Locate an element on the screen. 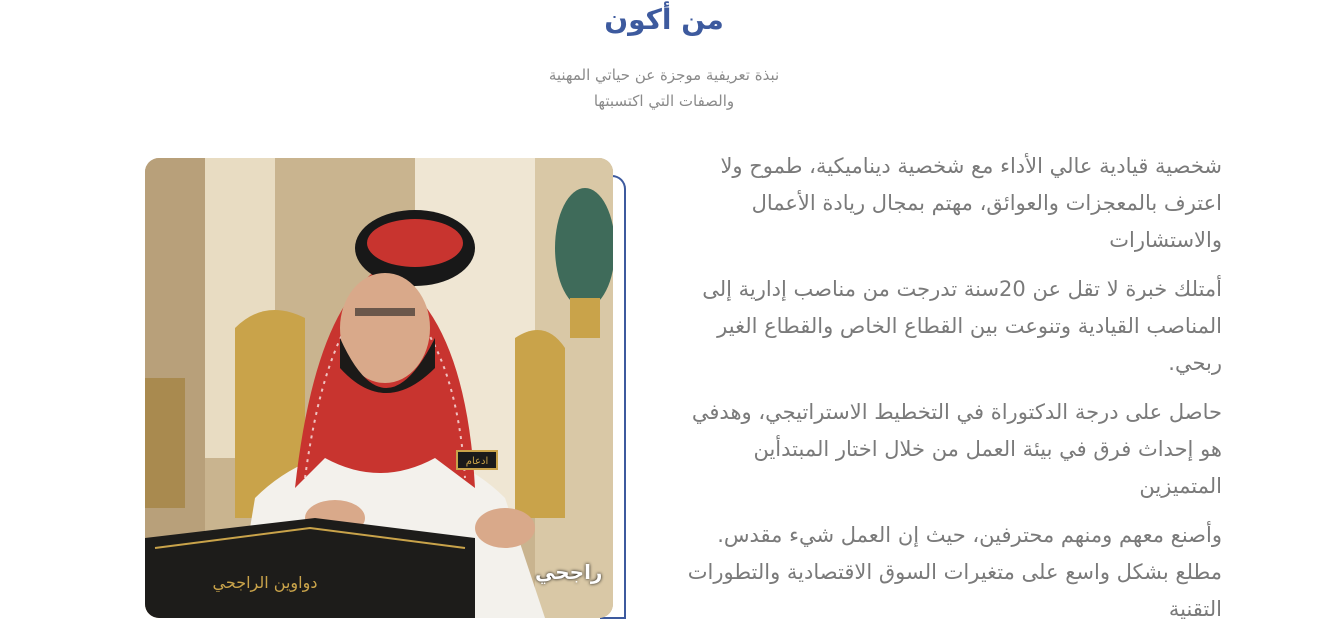  subtitle-line-1: نبذة تعريفية موجزة عن حياتي المهنية is located at coordinates (664, 75).